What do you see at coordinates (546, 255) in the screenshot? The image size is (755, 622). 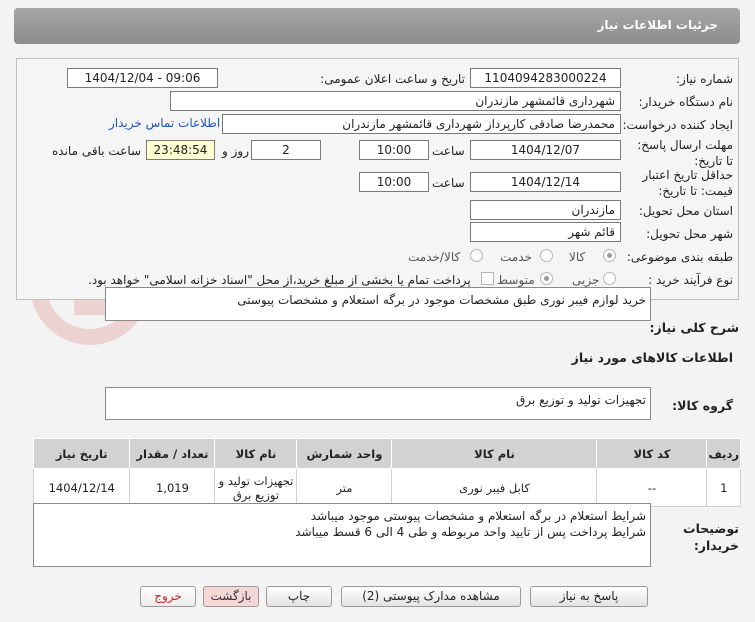 I see `category-service-radio` at bounding box center [546, 255].